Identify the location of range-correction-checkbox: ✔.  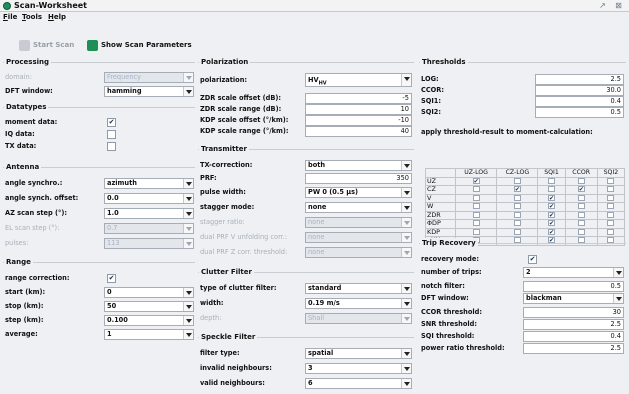
(111, 278).